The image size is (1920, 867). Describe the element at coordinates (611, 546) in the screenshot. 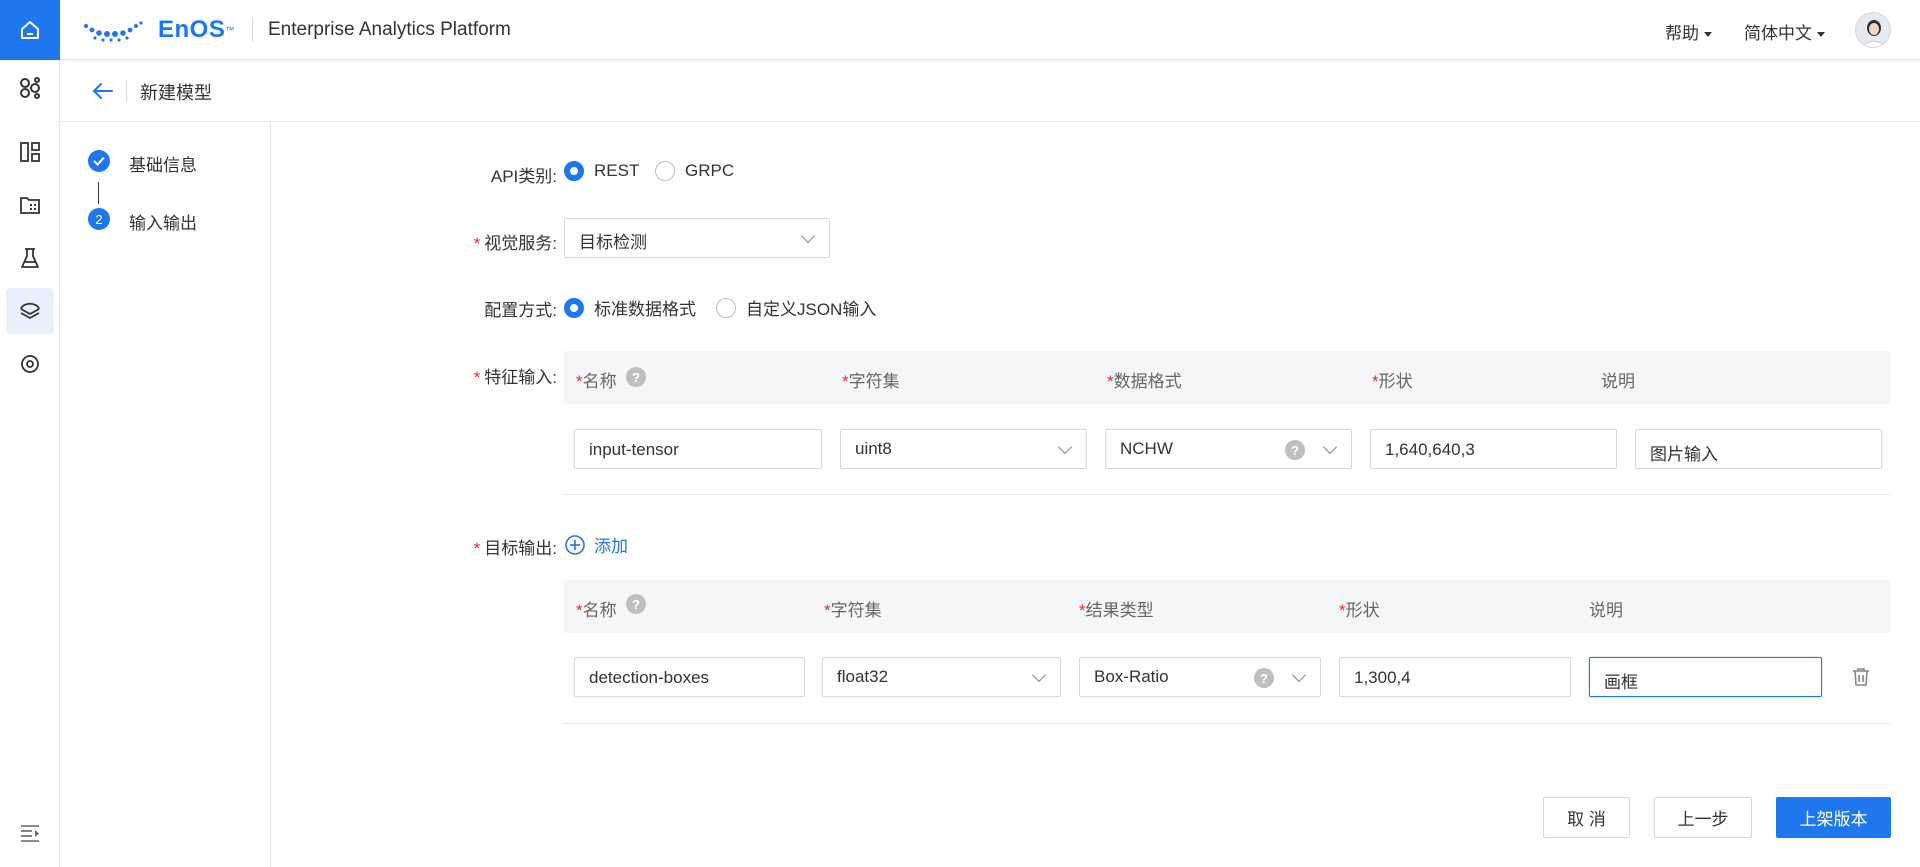

I see `add-output-label: 添加` at that location.